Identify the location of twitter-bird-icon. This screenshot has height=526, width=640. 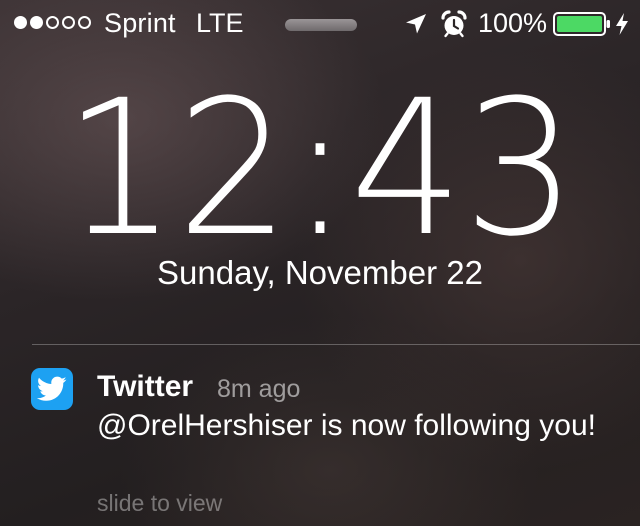
(52, 388).